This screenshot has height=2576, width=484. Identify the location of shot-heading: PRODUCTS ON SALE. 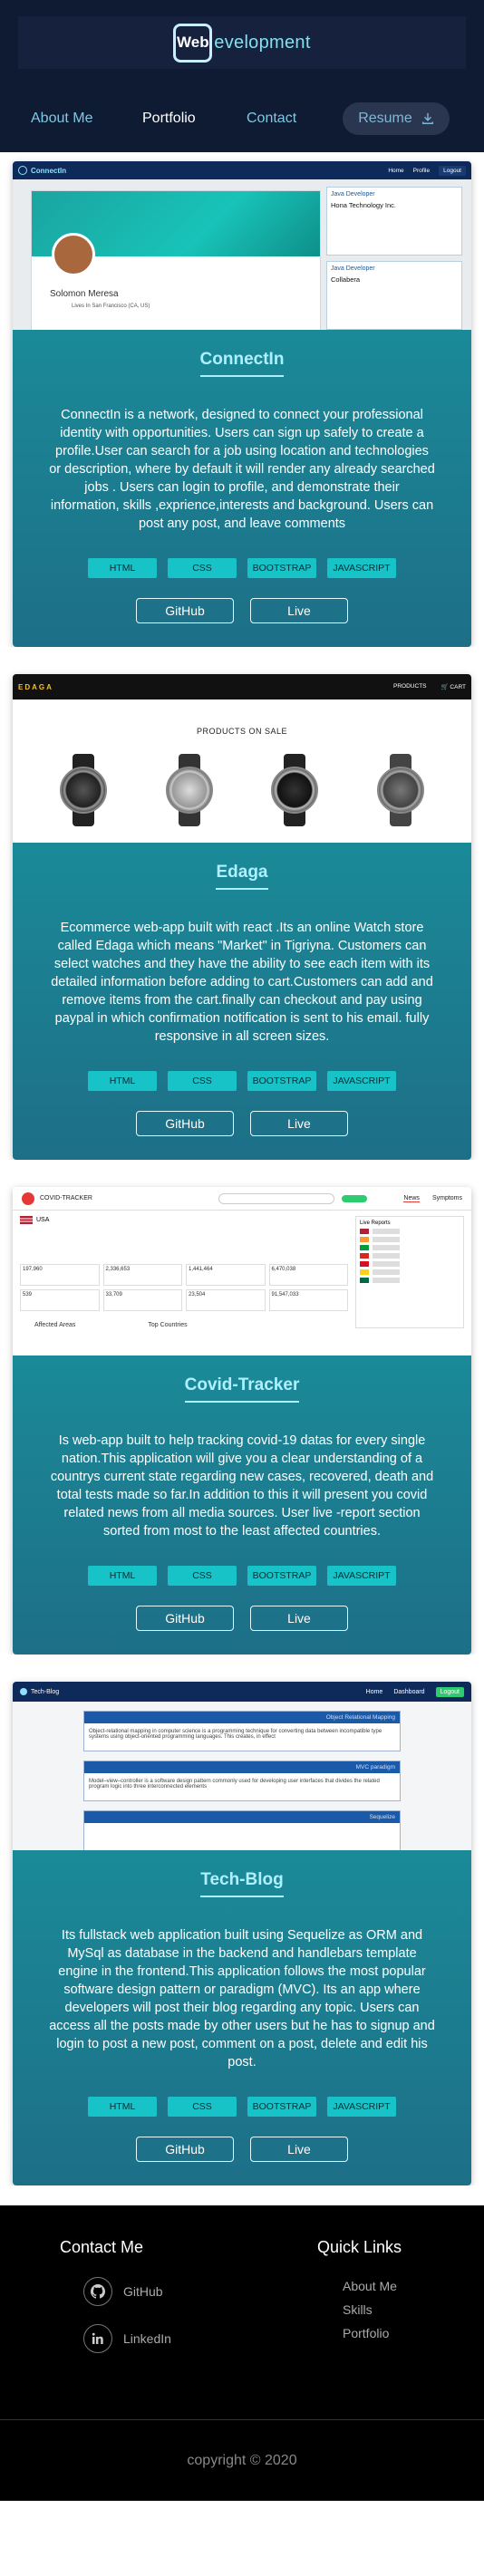
(242, 731).